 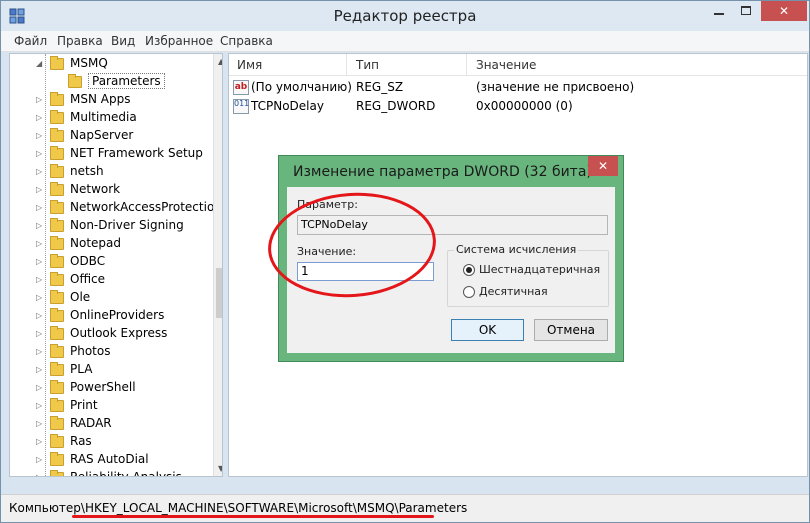 I want to click on tree-item-label: Print, so click(x=84, y=405).